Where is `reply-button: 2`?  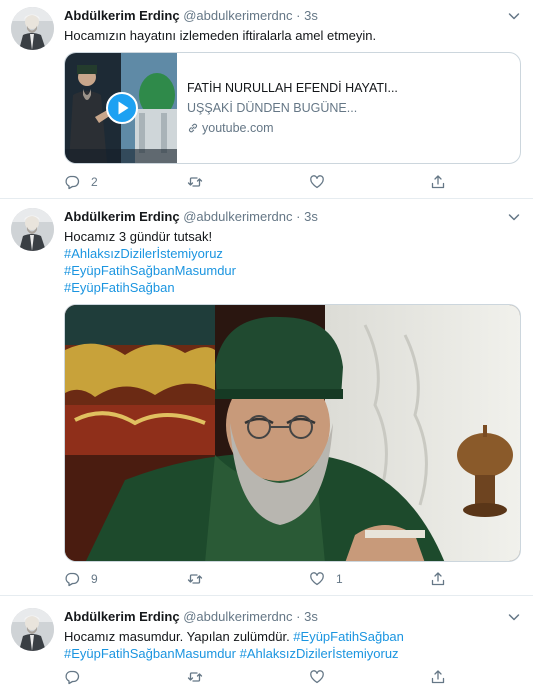 reply-button: 2 is located at coordinates (81, 182).